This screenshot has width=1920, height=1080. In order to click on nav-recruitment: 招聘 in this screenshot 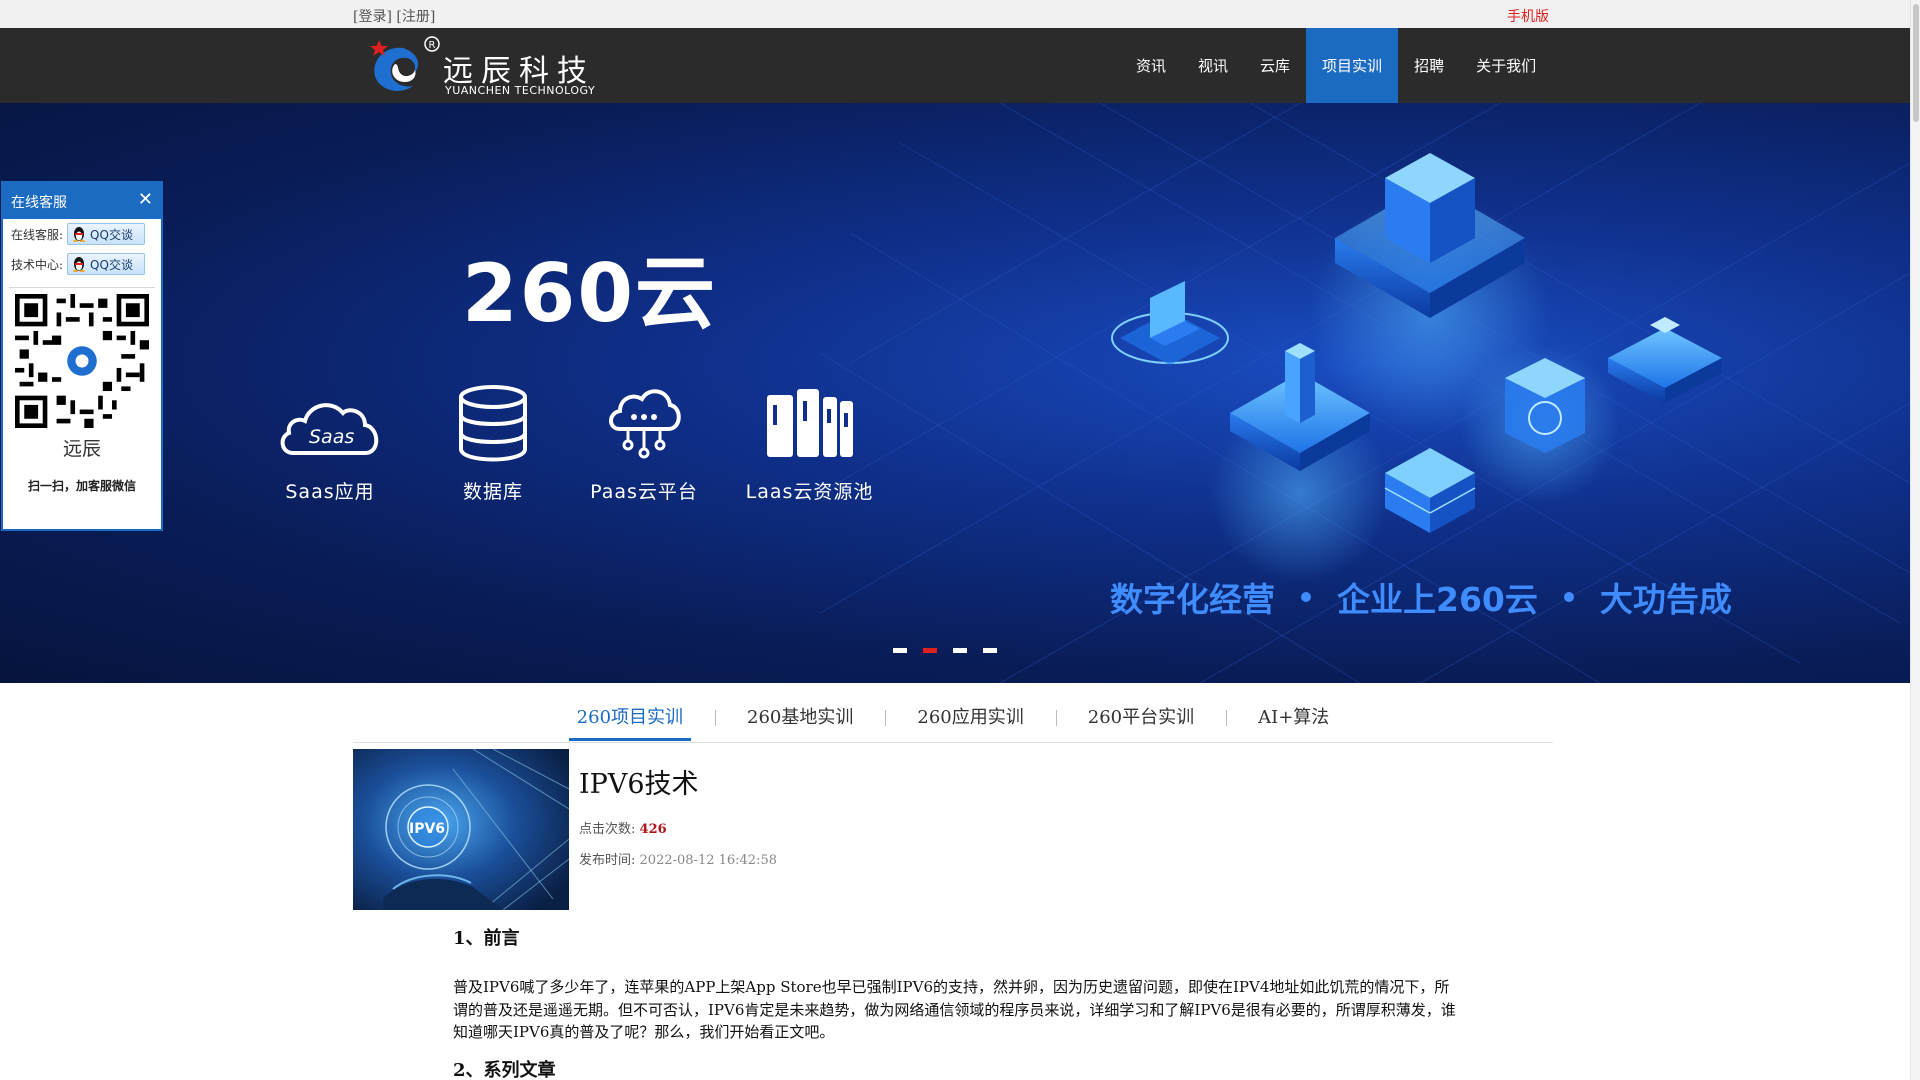, I will do `click(1429, 65)`.